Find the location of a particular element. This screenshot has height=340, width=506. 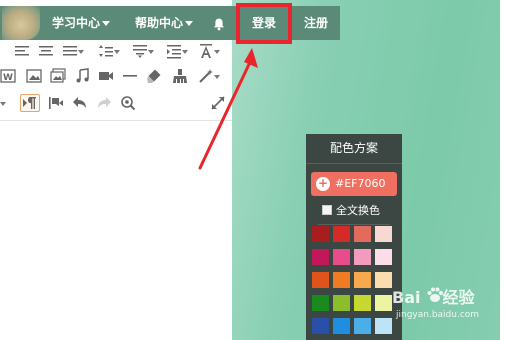

align-justify-icon is located at coordinates (73, 51).